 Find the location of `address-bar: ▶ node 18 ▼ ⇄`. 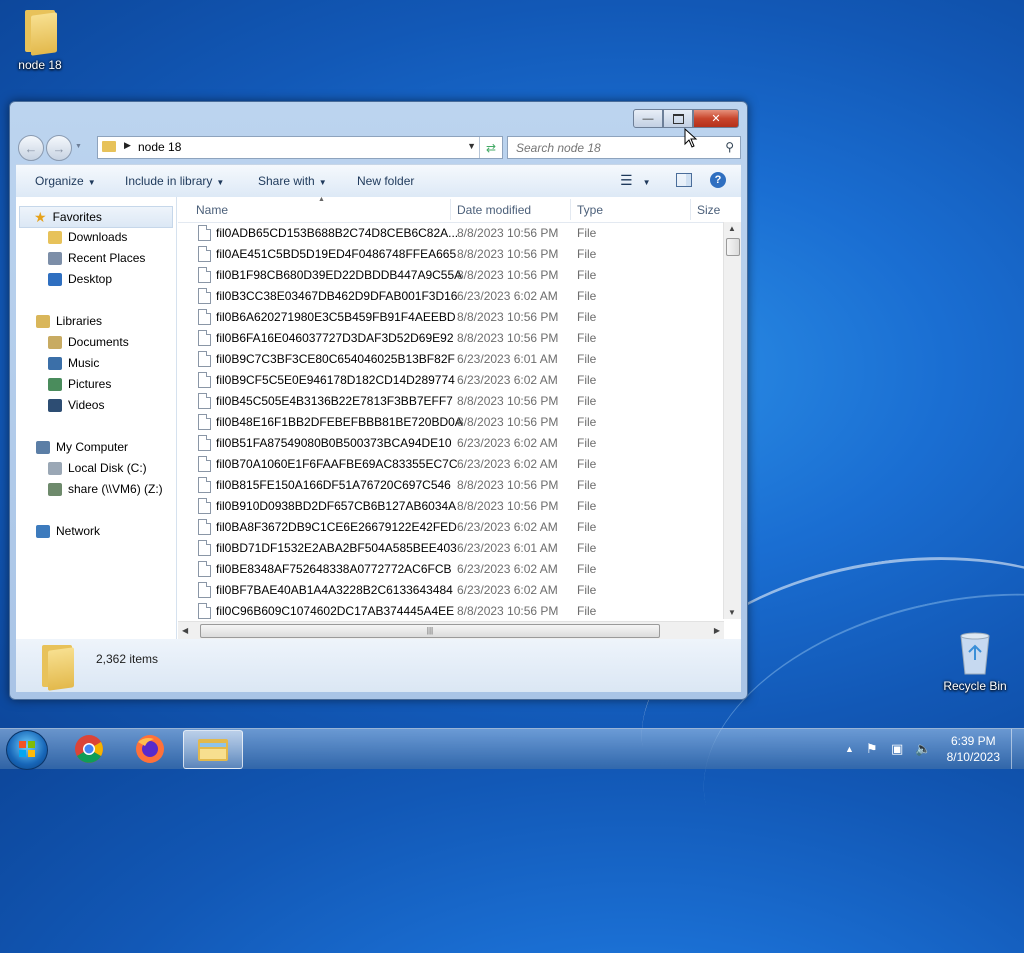

address-bar: ▶ node 18 ▼ ⇄ is located at coordinates (300, 147).